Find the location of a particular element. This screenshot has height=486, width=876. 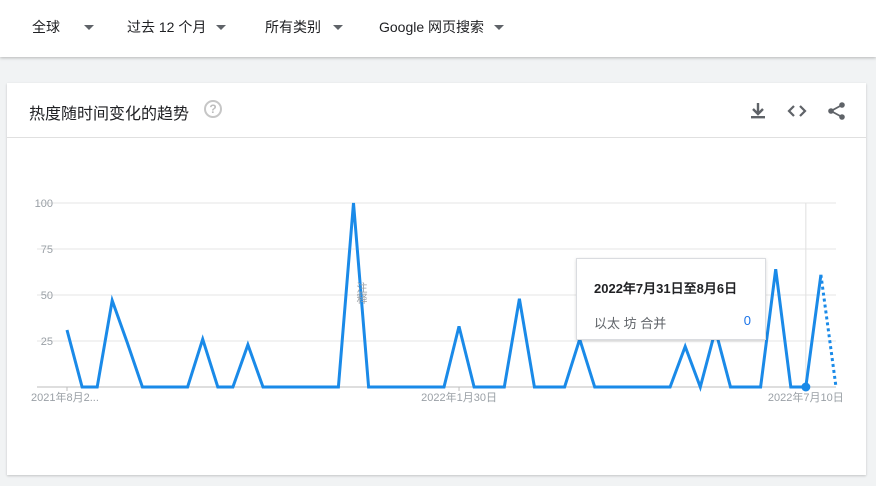

region-filter-label: 全球 is located at coordinates (46, 27).